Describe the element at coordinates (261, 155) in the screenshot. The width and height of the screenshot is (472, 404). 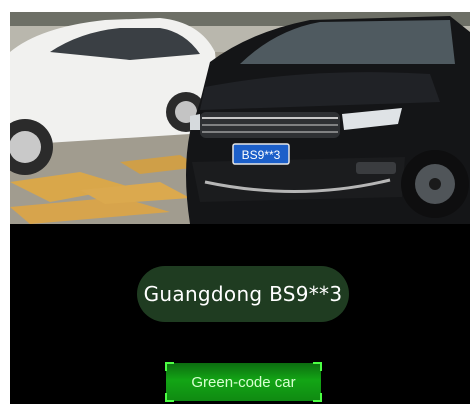
I see `license-plate-text: BS9**3` at that location.